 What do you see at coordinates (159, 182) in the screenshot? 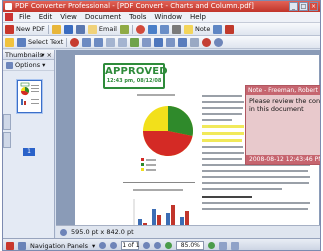
I see `divider` at bounding box center [159, 182].